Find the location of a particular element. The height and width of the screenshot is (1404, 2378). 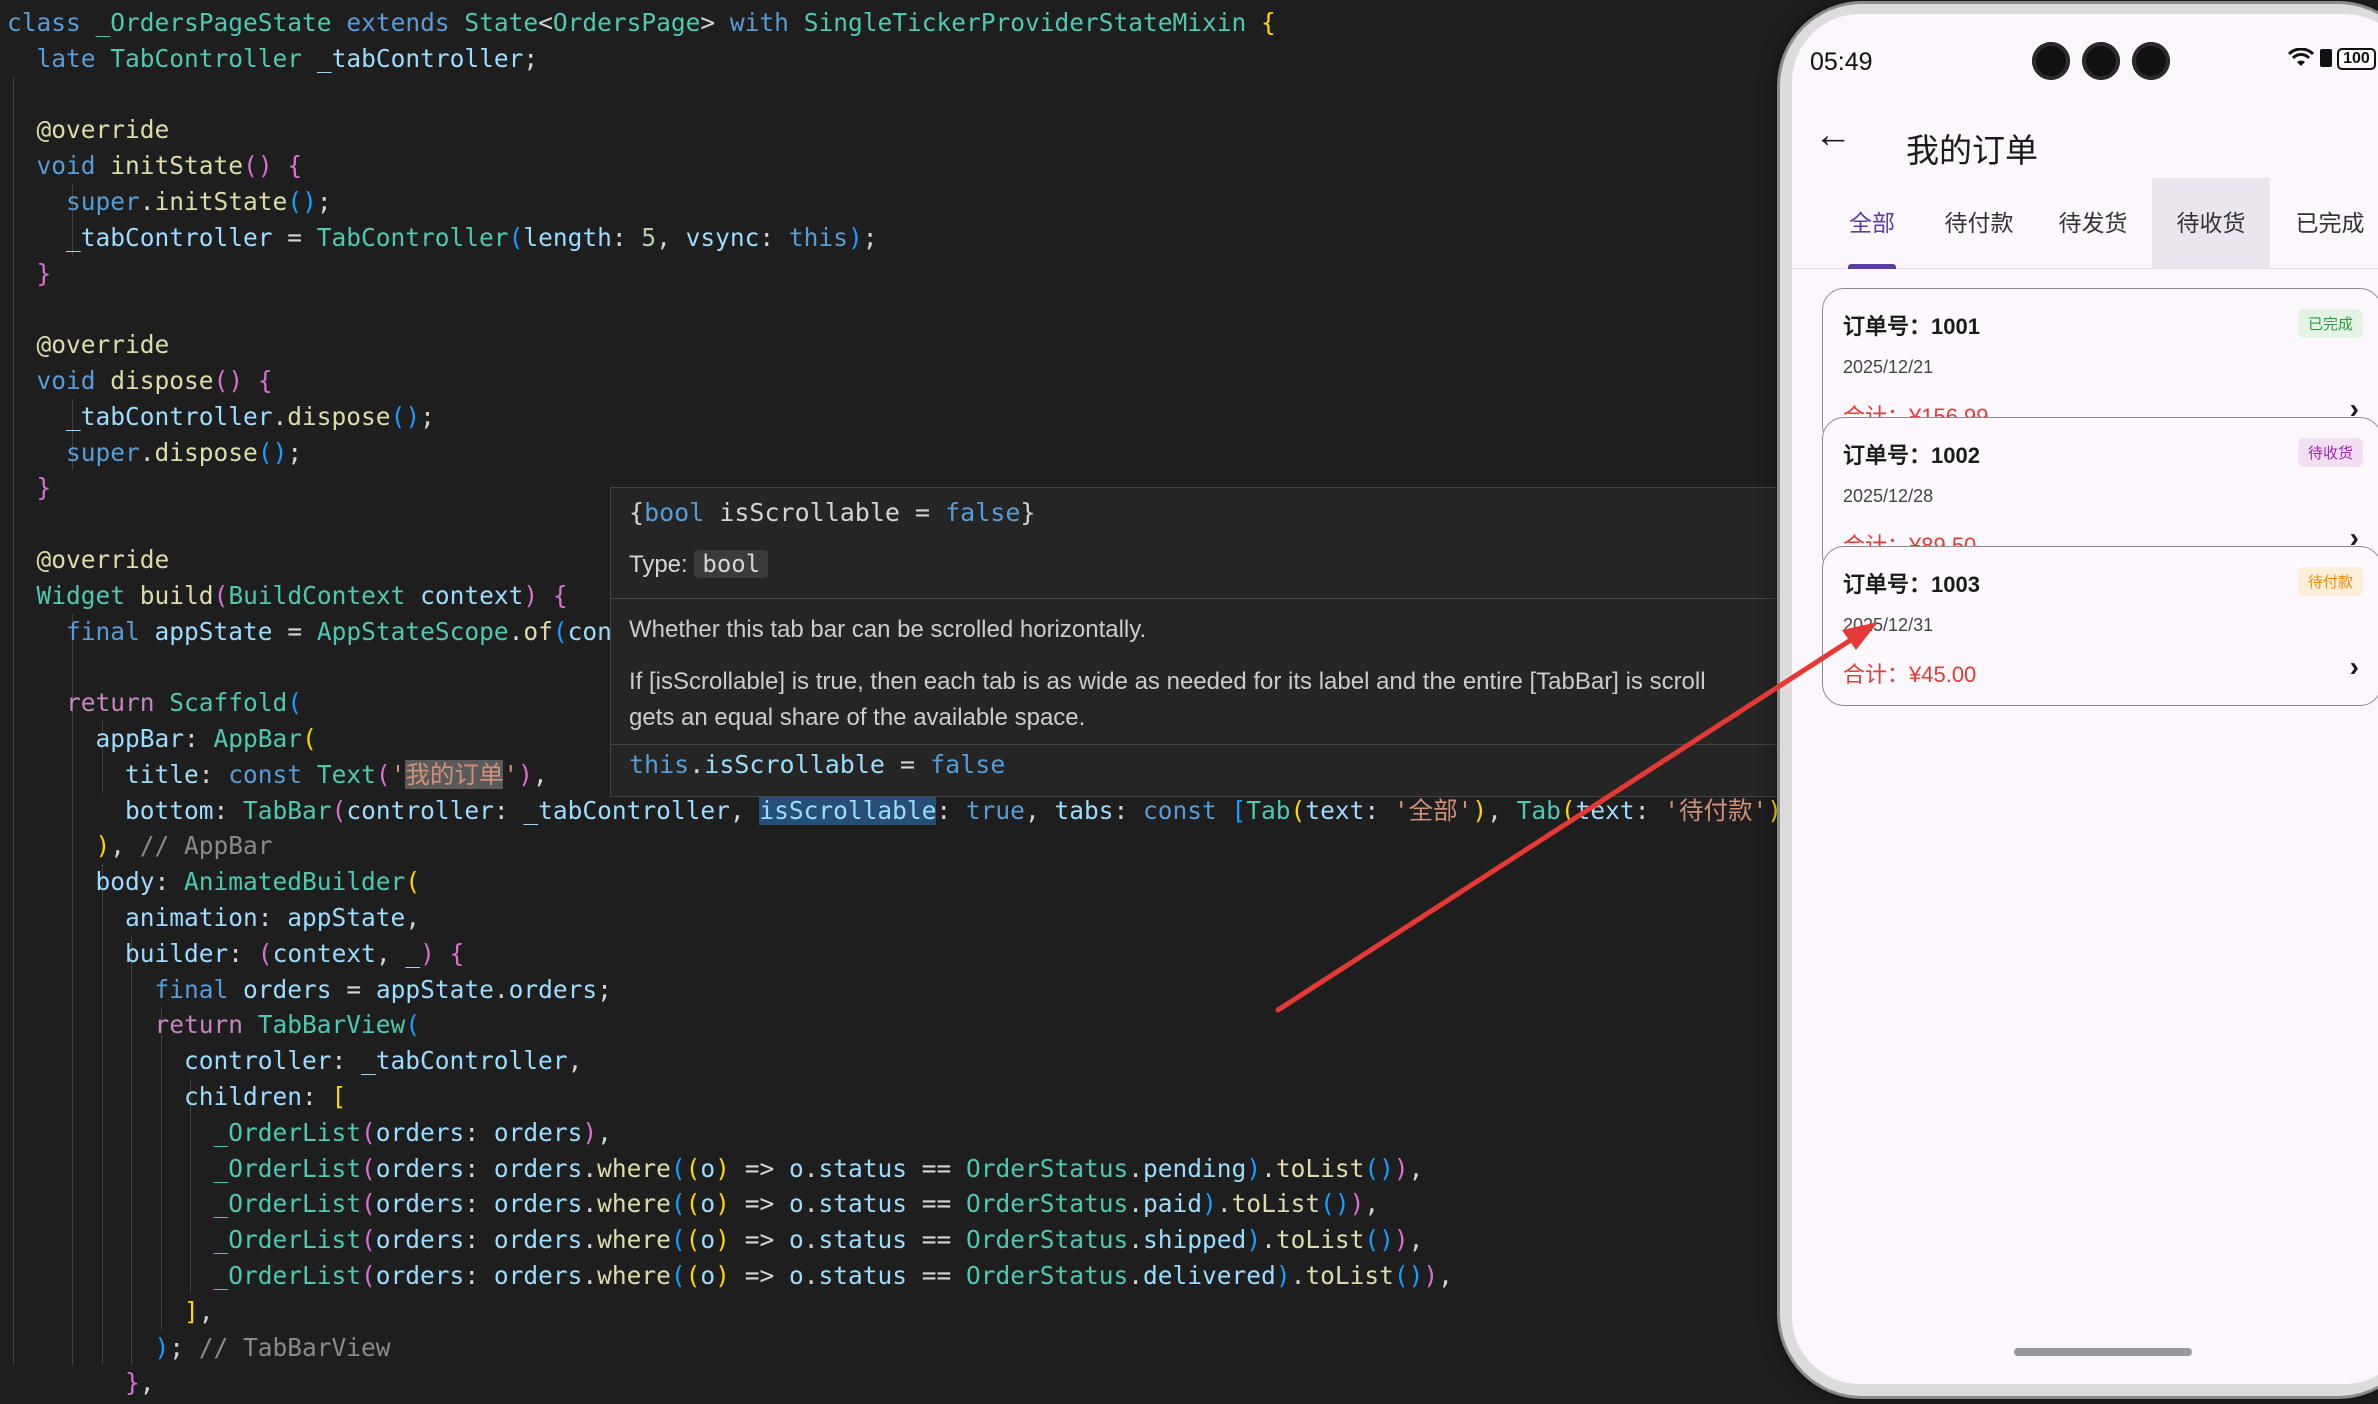

code-line: animation: appState, is located at coordinates (213, 918).